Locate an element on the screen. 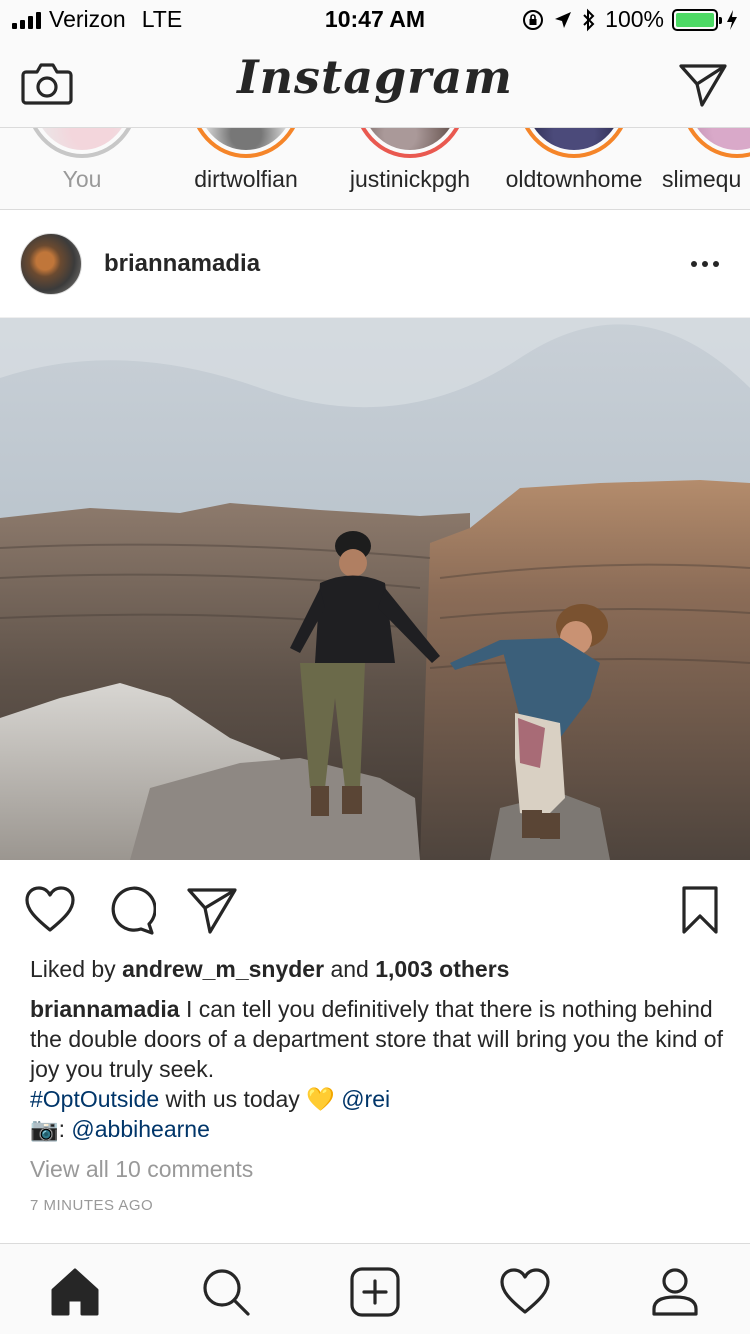 Image resolution: width=750 pixels, height=1334 pixels. signal-strength-icon is located at coordinates (26, 20).